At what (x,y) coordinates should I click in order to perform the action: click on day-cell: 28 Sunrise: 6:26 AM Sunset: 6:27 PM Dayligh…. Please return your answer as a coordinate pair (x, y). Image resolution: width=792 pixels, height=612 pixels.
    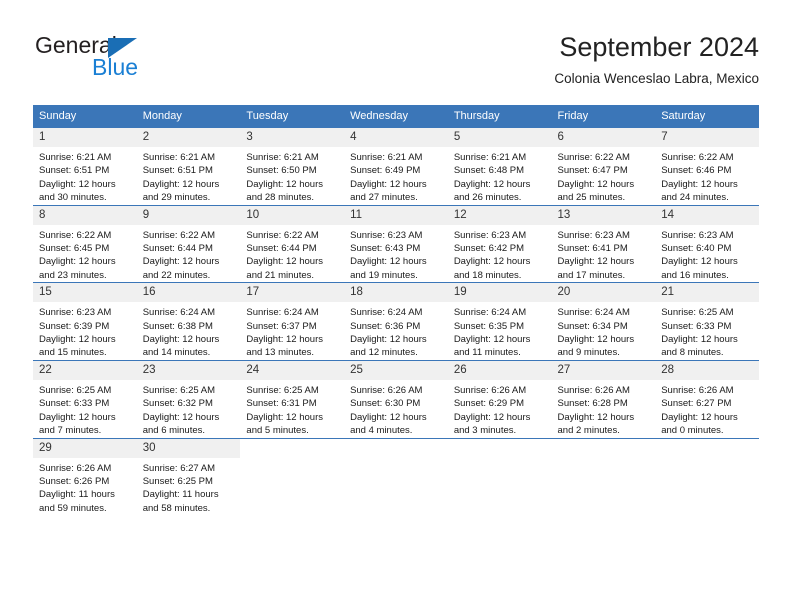
    Looking at the image, I should click on (707, 398).